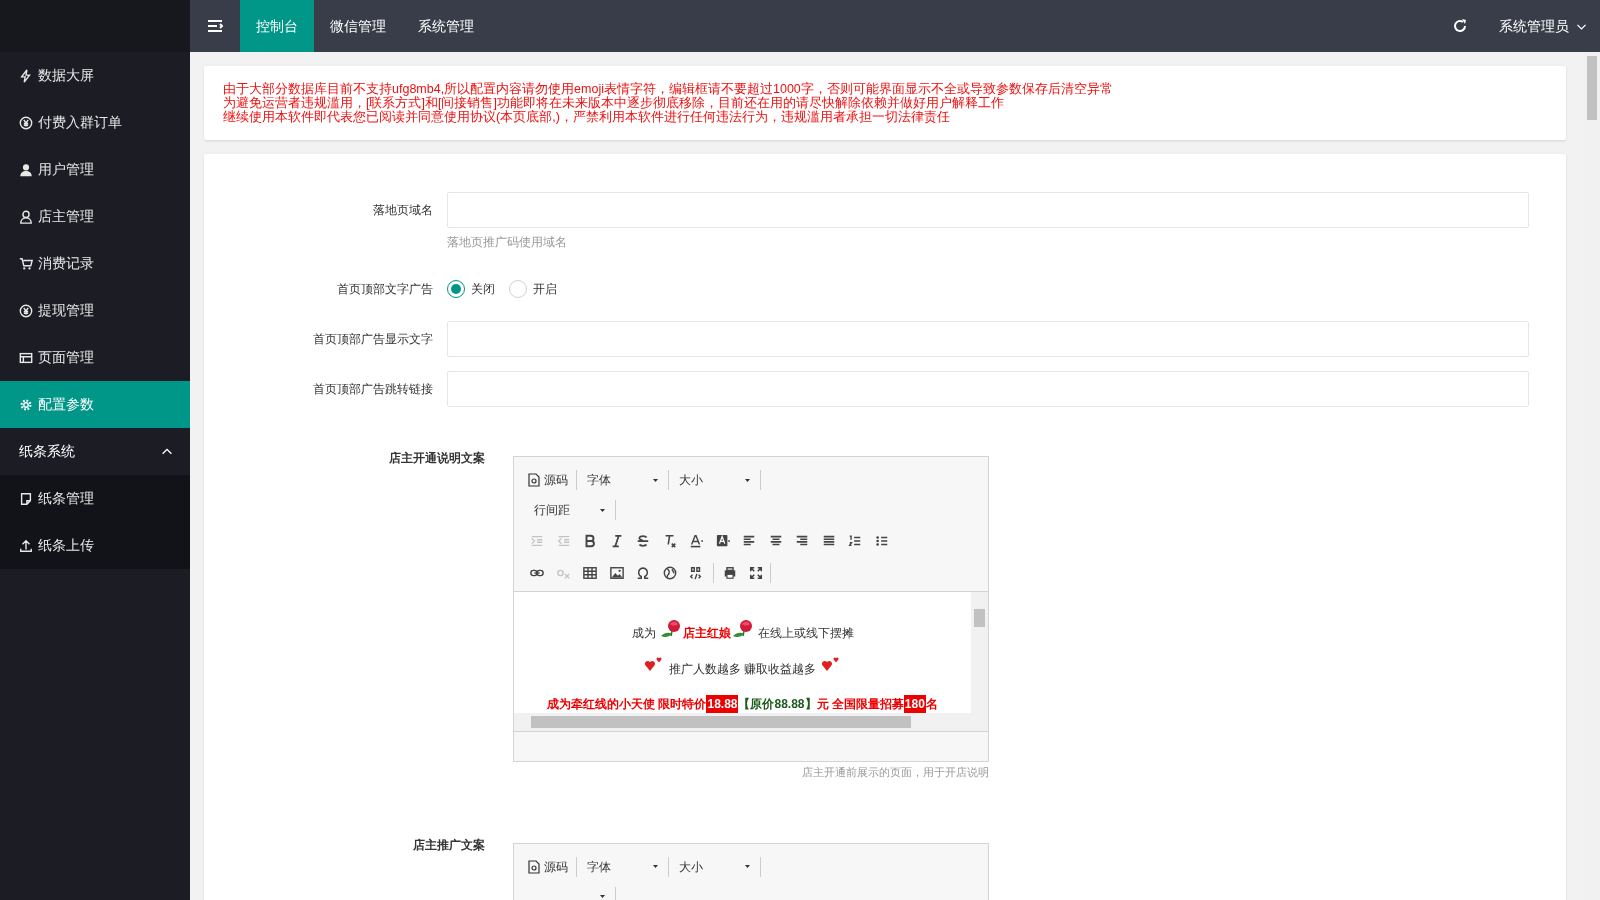 This screenshot has height=900, width=1600. I want to click on editor-content: 成为 店主红娘 在线上或线下摆摊 推广人数越多 赚取收益越多 成为牵红线的小天使 限时特价18.88【原价88.88】元 全国限量招募180名, so click(751, 661).